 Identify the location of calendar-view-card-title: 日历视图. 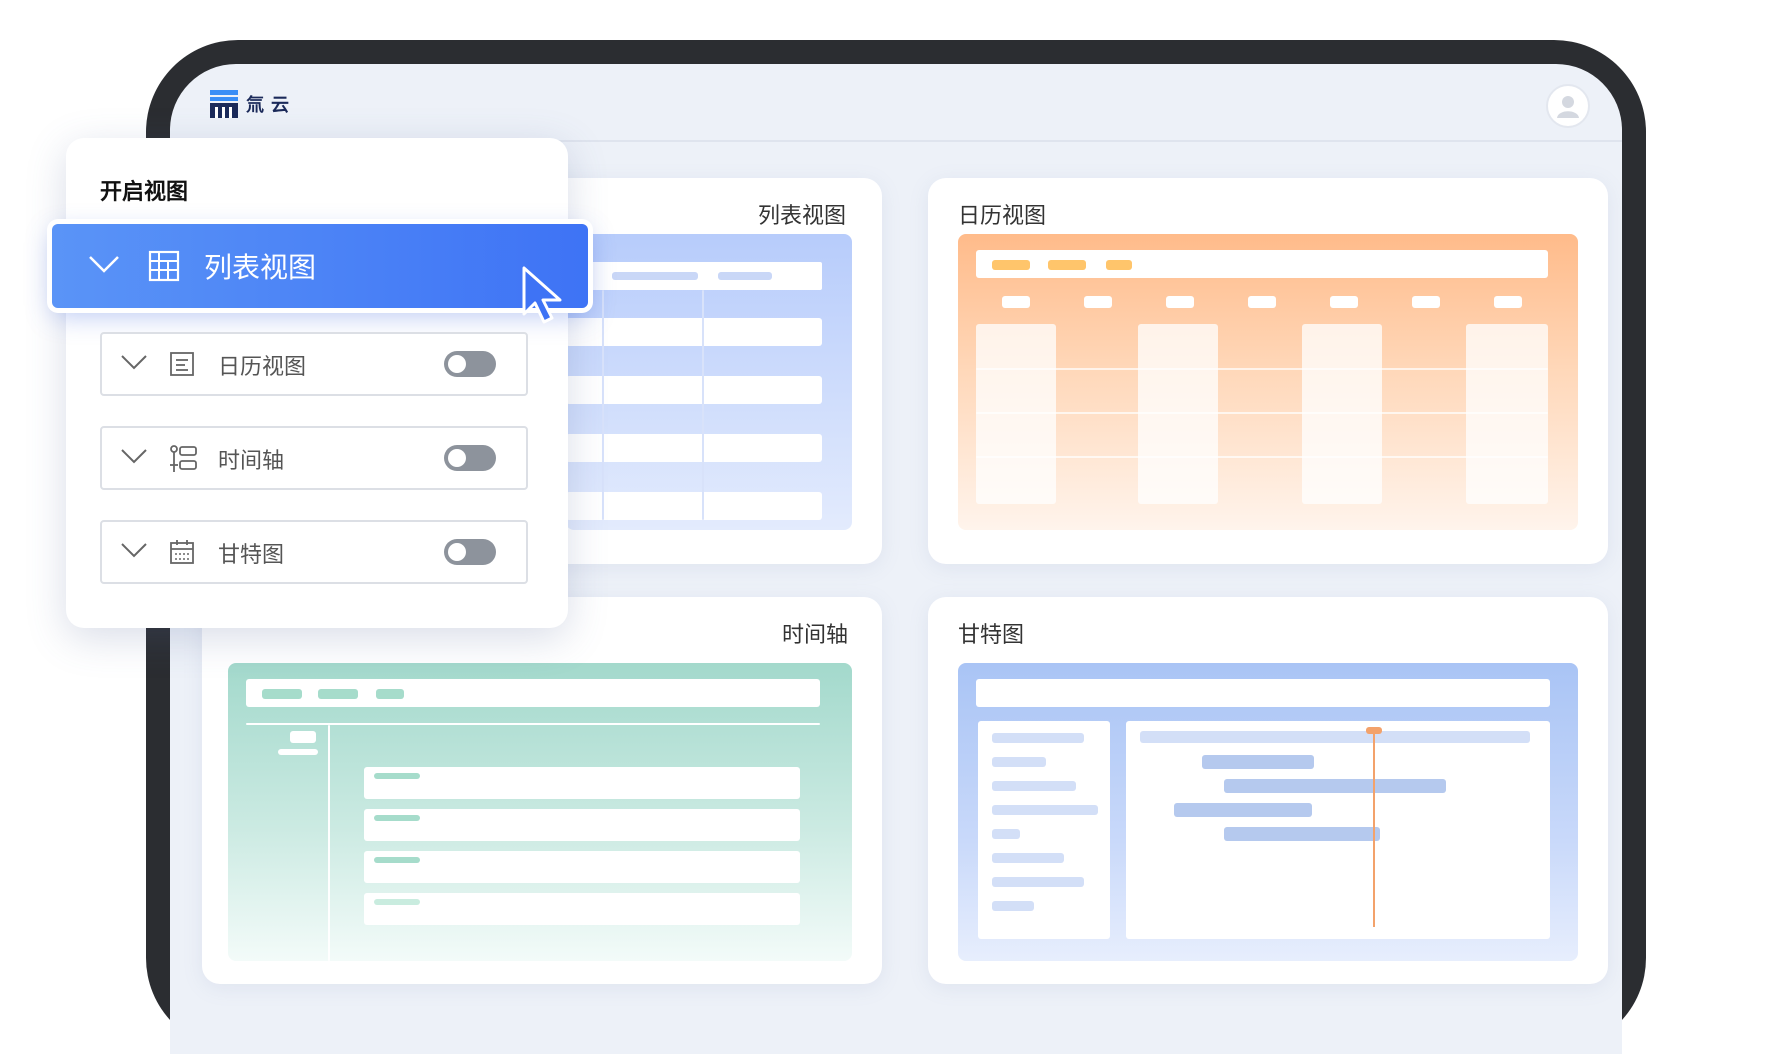
(1002, 215).